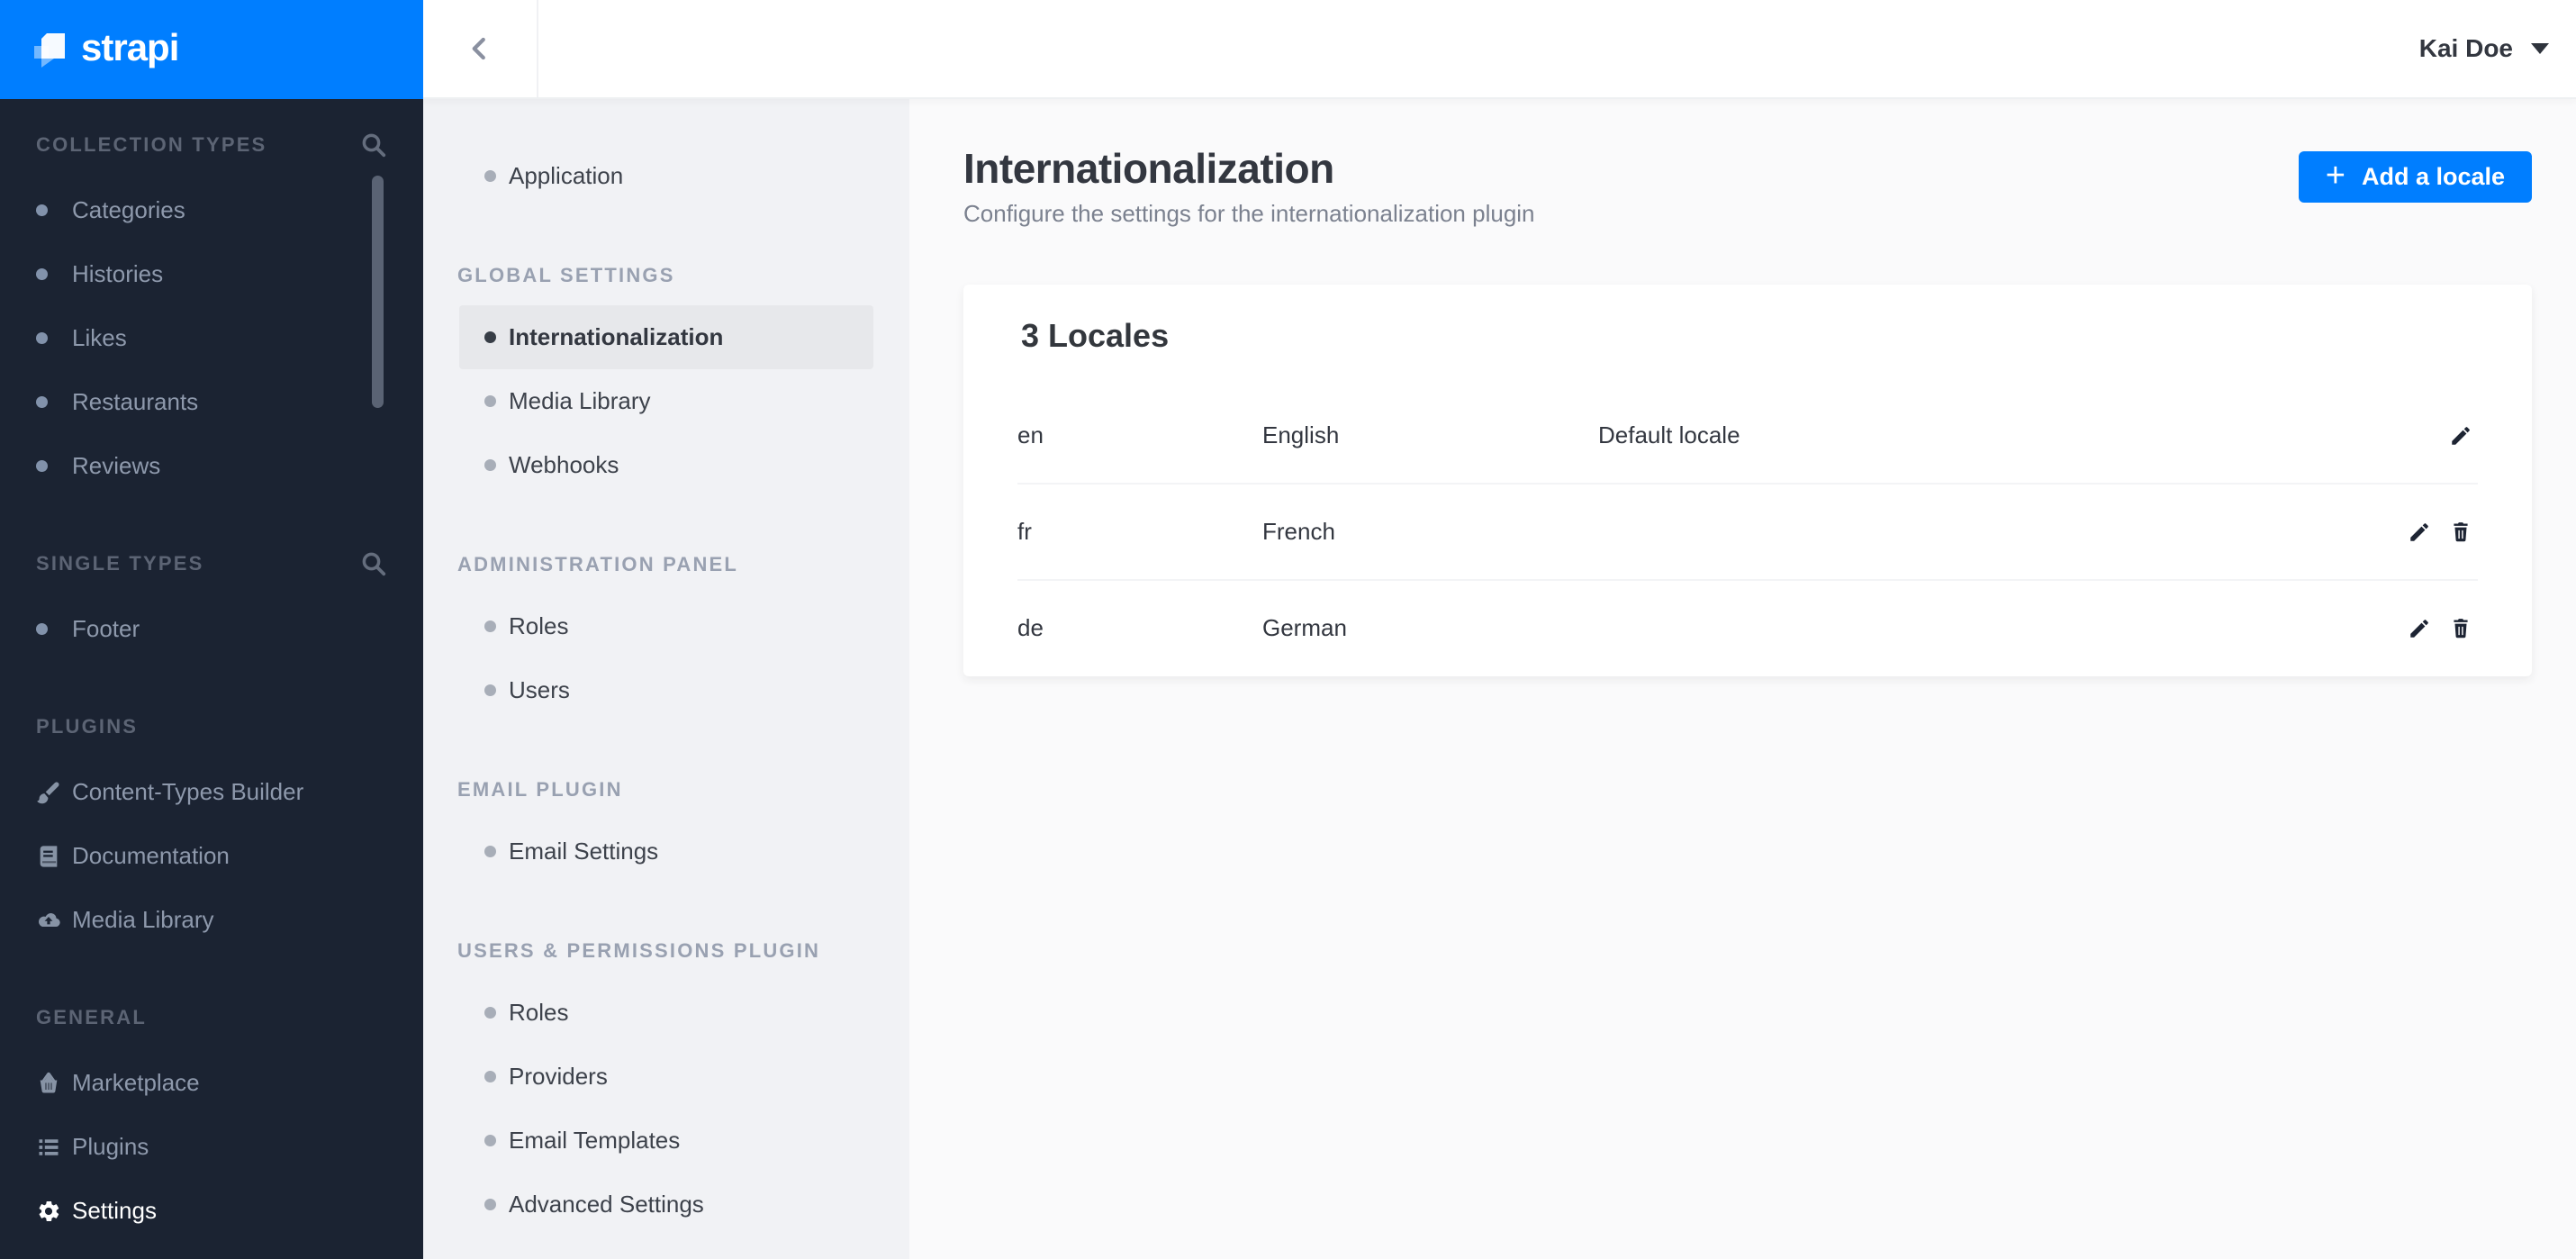  I want to click on settings-item-admin-users: Users, so click(666, 690).